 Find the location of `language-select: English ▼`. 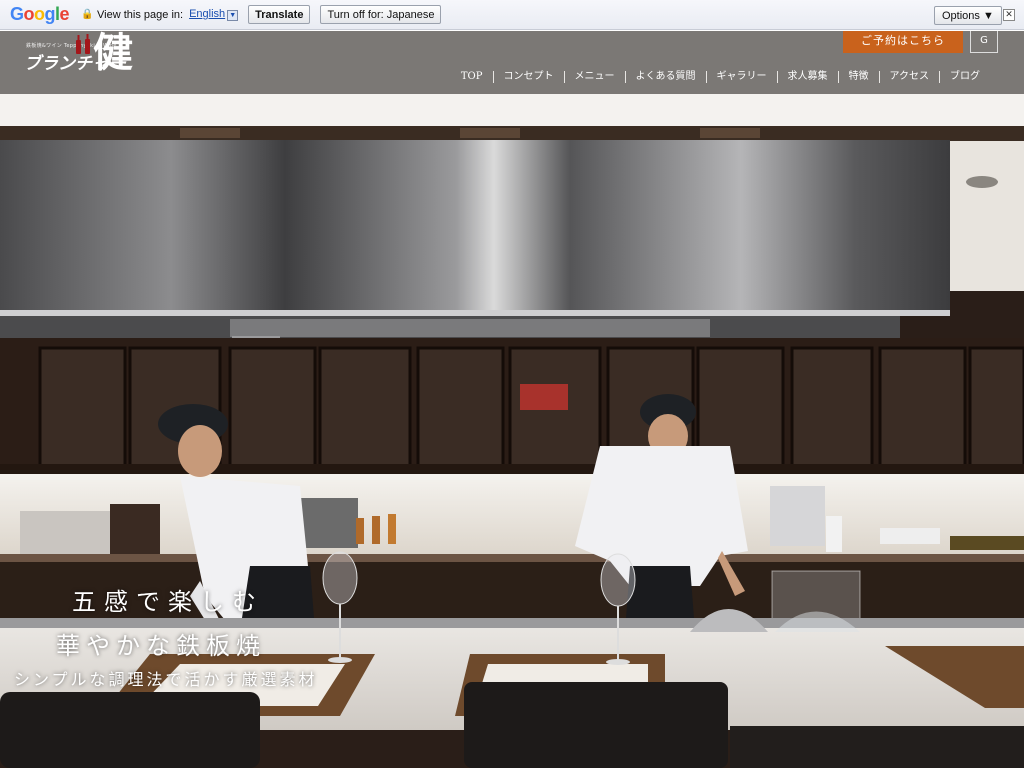

language-select: English ▼ is located at coordinates (214, 14).